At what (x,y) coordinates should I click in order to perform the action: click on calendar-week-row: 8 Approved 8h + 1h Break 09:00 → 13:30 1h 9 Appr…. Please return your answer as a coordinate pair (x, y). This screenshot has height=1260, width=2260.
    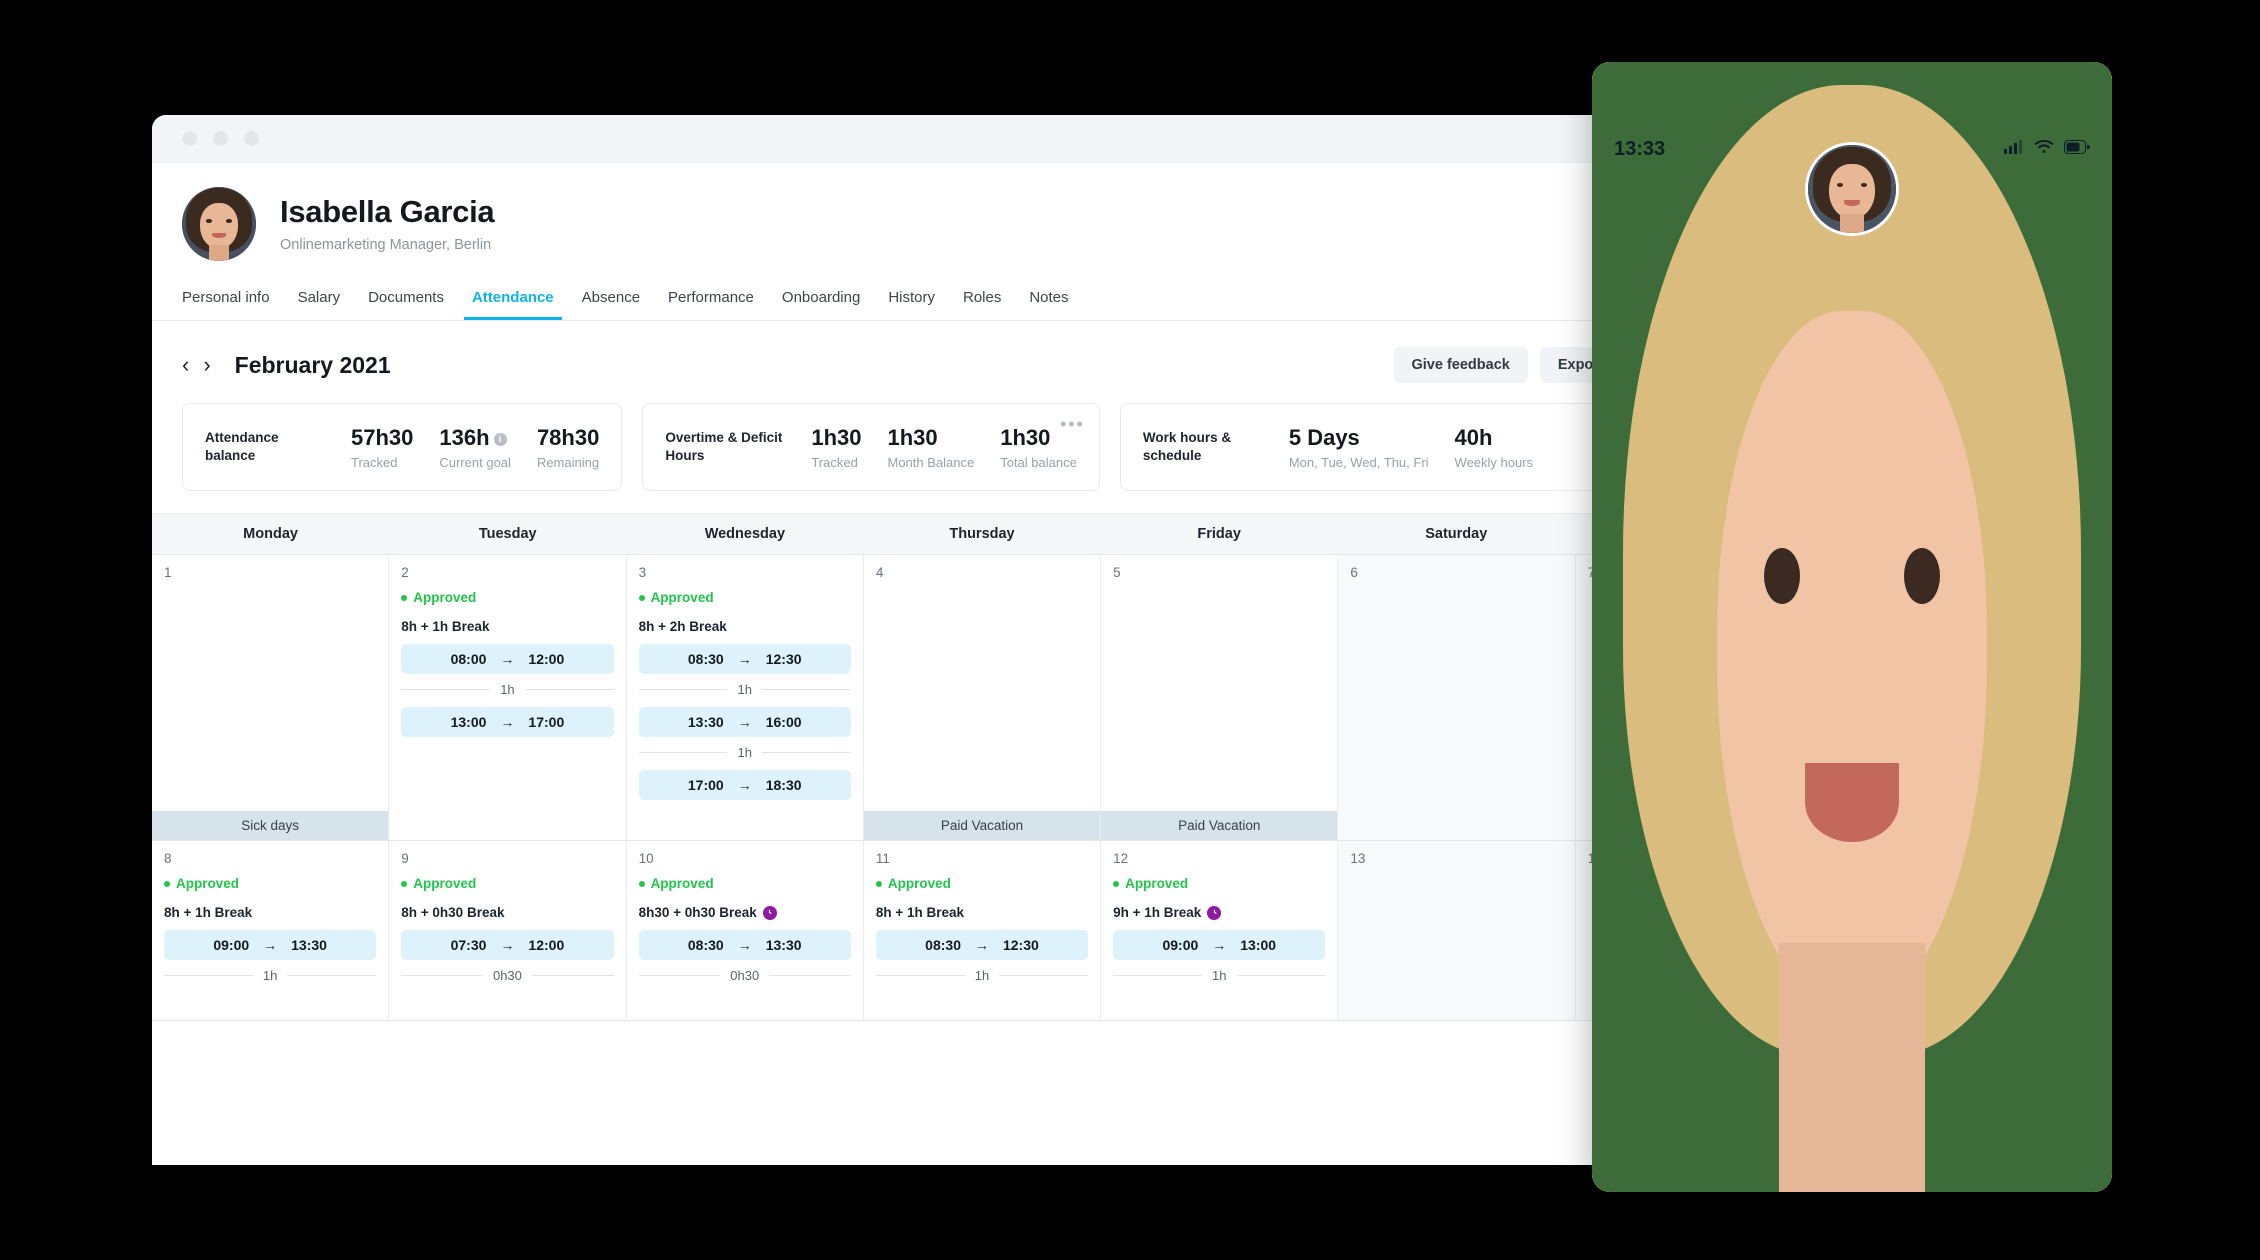
    Looking at the image, I should click on (982, 931).